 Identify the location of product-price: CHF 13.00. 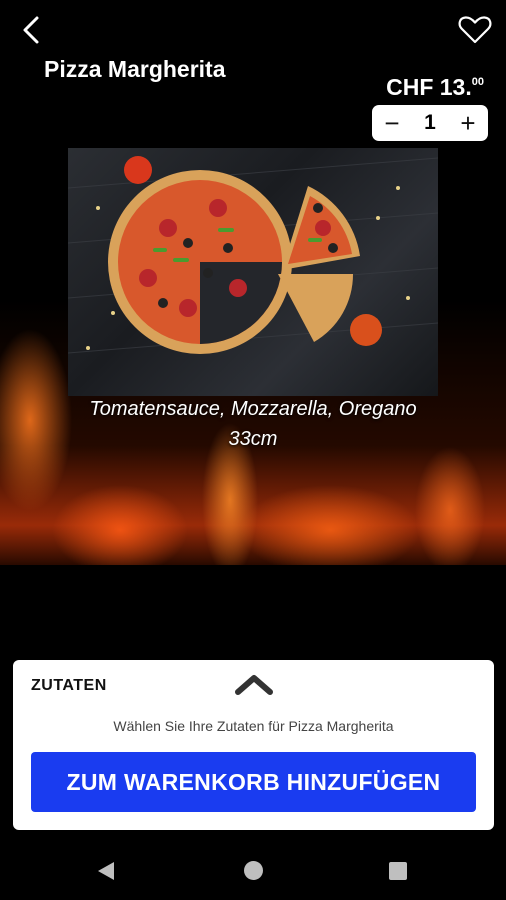
(435, 87).